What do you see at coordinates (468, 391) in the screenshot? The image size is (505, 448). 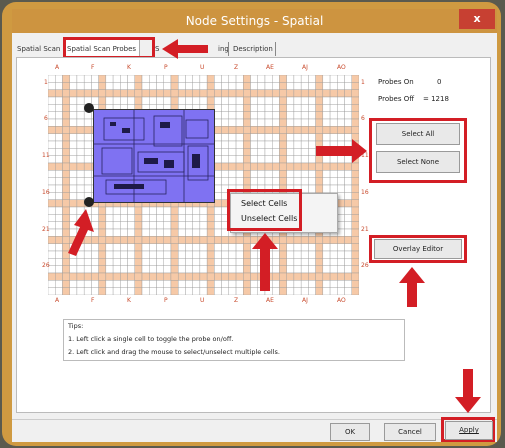 I see `arrow-down-icon` at bounding box center [468, 391].